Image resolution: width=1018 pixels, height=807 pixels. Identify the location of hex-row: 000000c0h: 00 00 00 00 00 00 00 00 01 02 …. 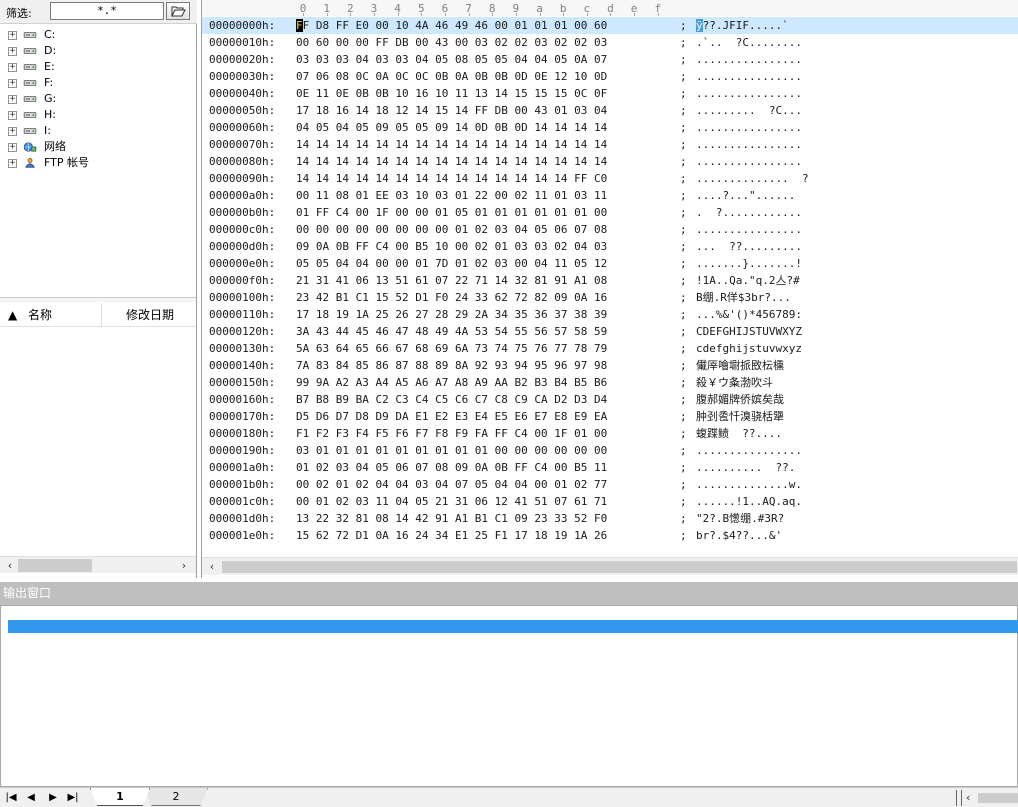
(610, 229).